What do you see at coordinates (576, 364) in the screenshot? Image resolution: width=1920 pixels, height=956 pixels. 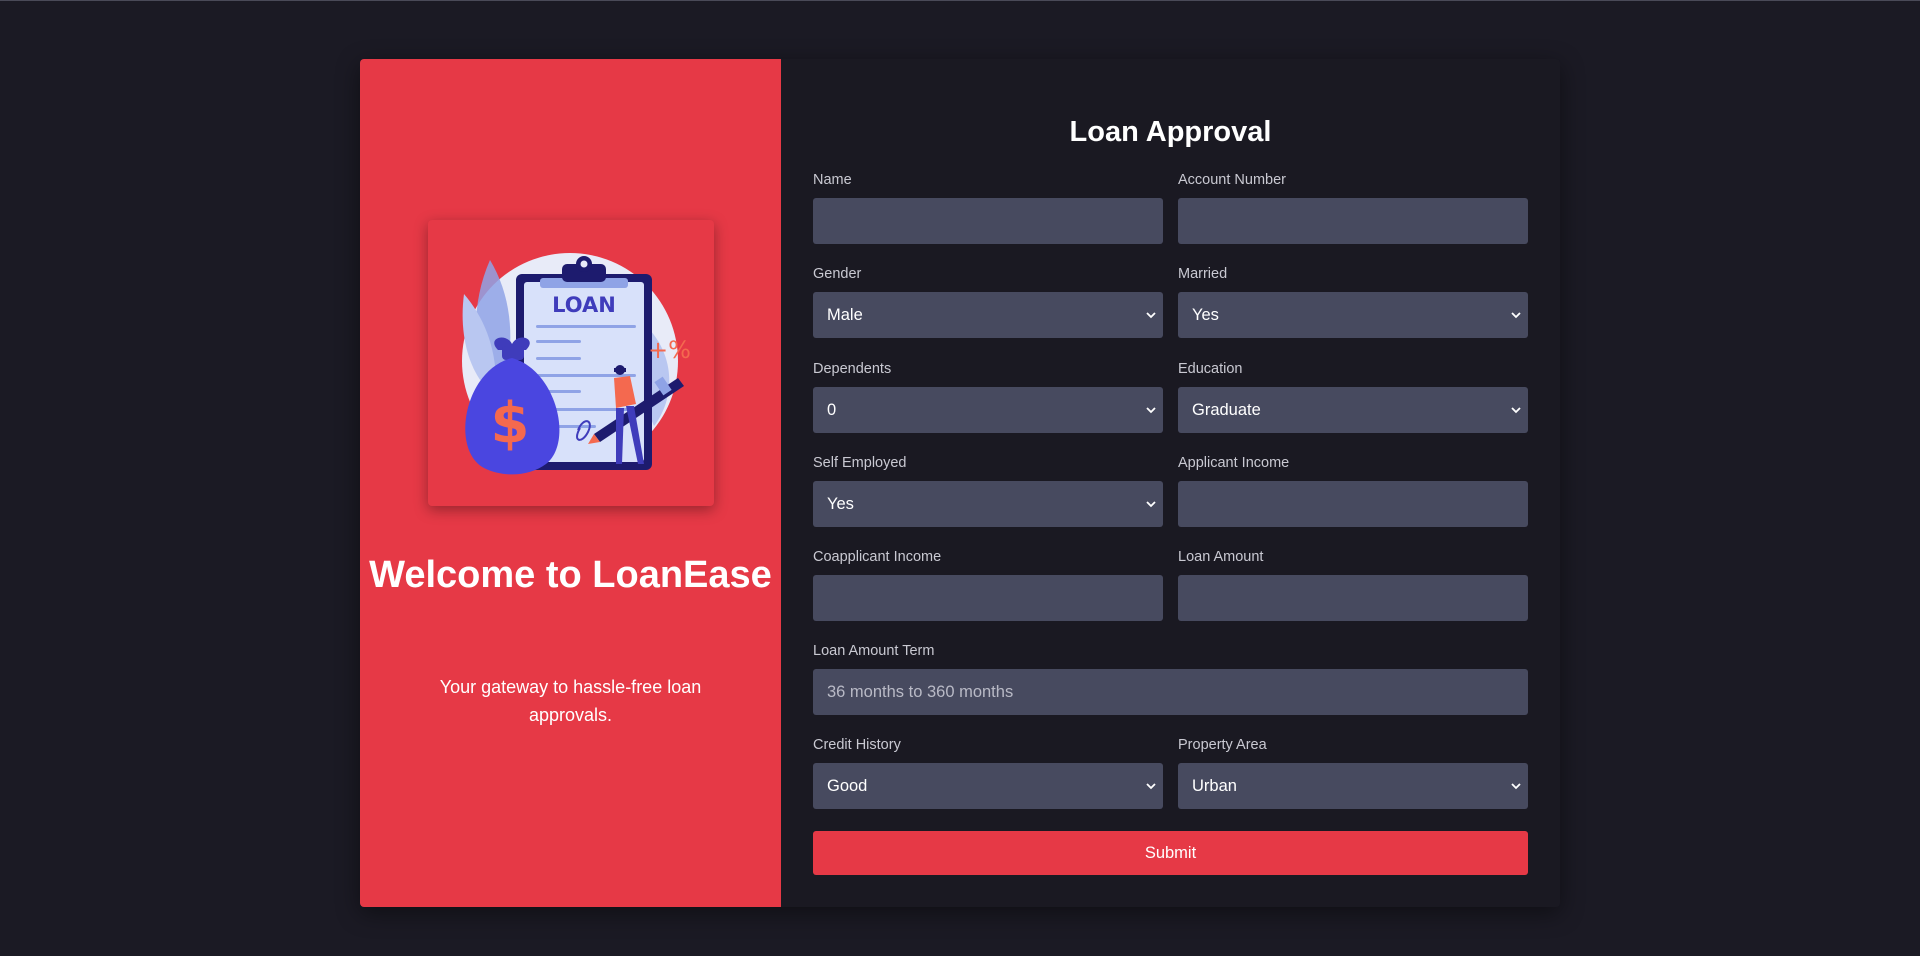 I see `loan-clipboard-illustration: LOAN +% $` at bounding box center [576, 364].